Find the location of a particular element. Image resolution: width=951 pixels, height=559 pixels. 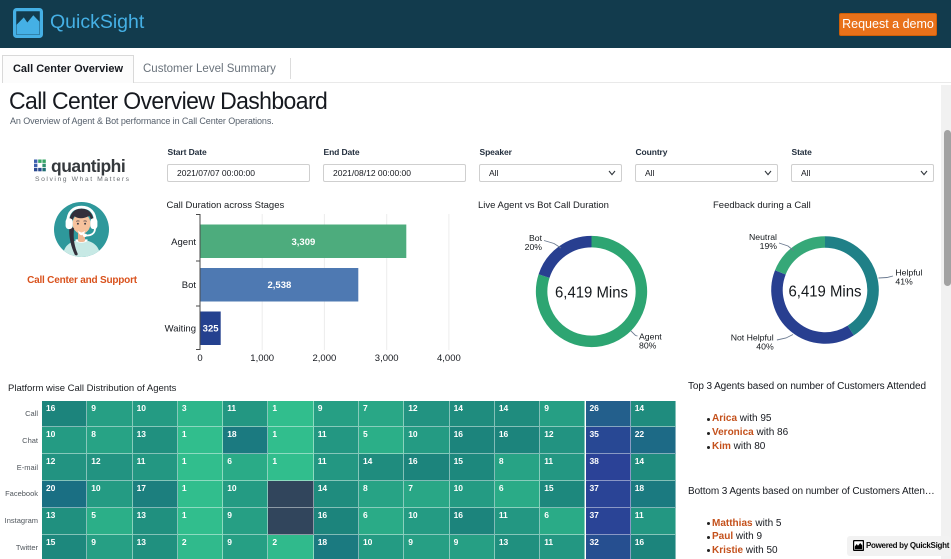

svg-text: Bot is located at coordinates (189, 285).